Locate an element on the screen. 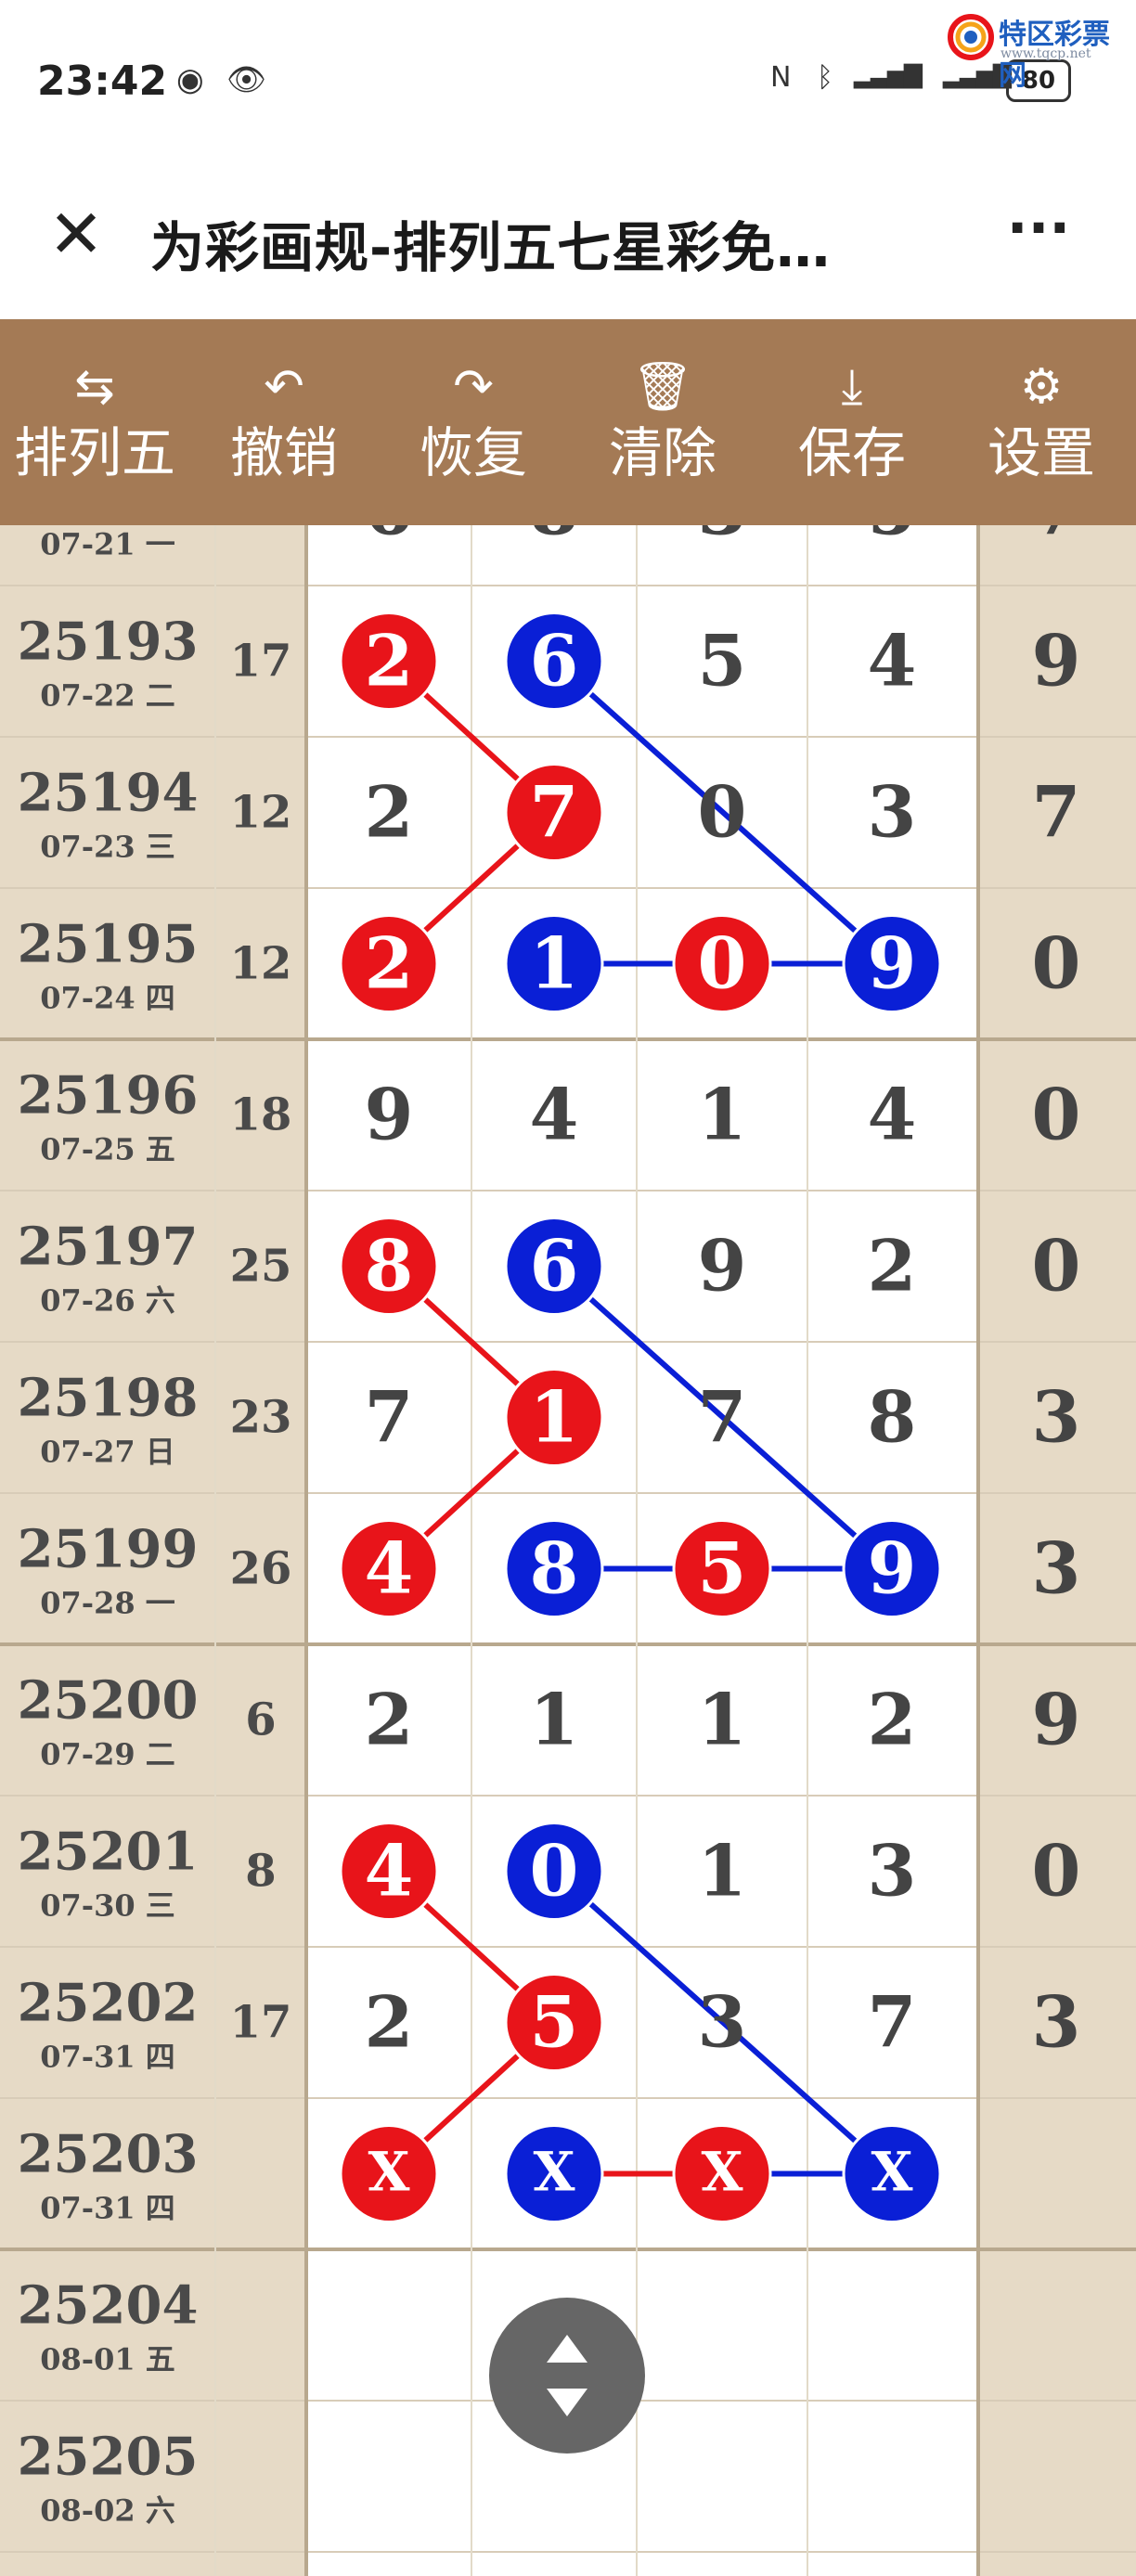  digit-cell: 4 is located at coordinates (554, 1115).